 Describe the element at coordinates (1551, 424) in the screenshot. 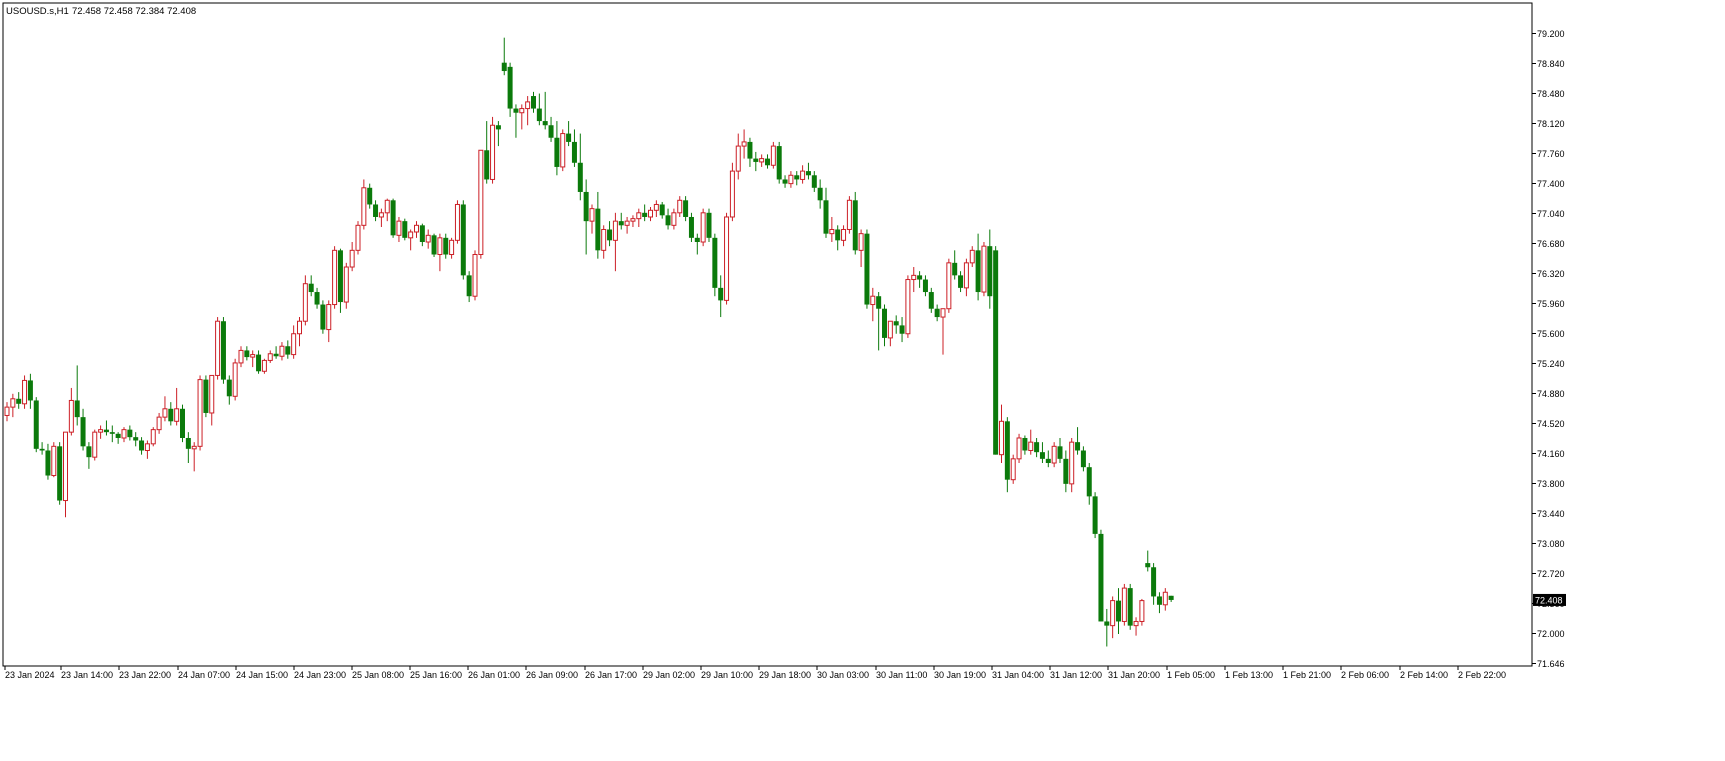

I see `price-tick-label: 74.520` at that location.